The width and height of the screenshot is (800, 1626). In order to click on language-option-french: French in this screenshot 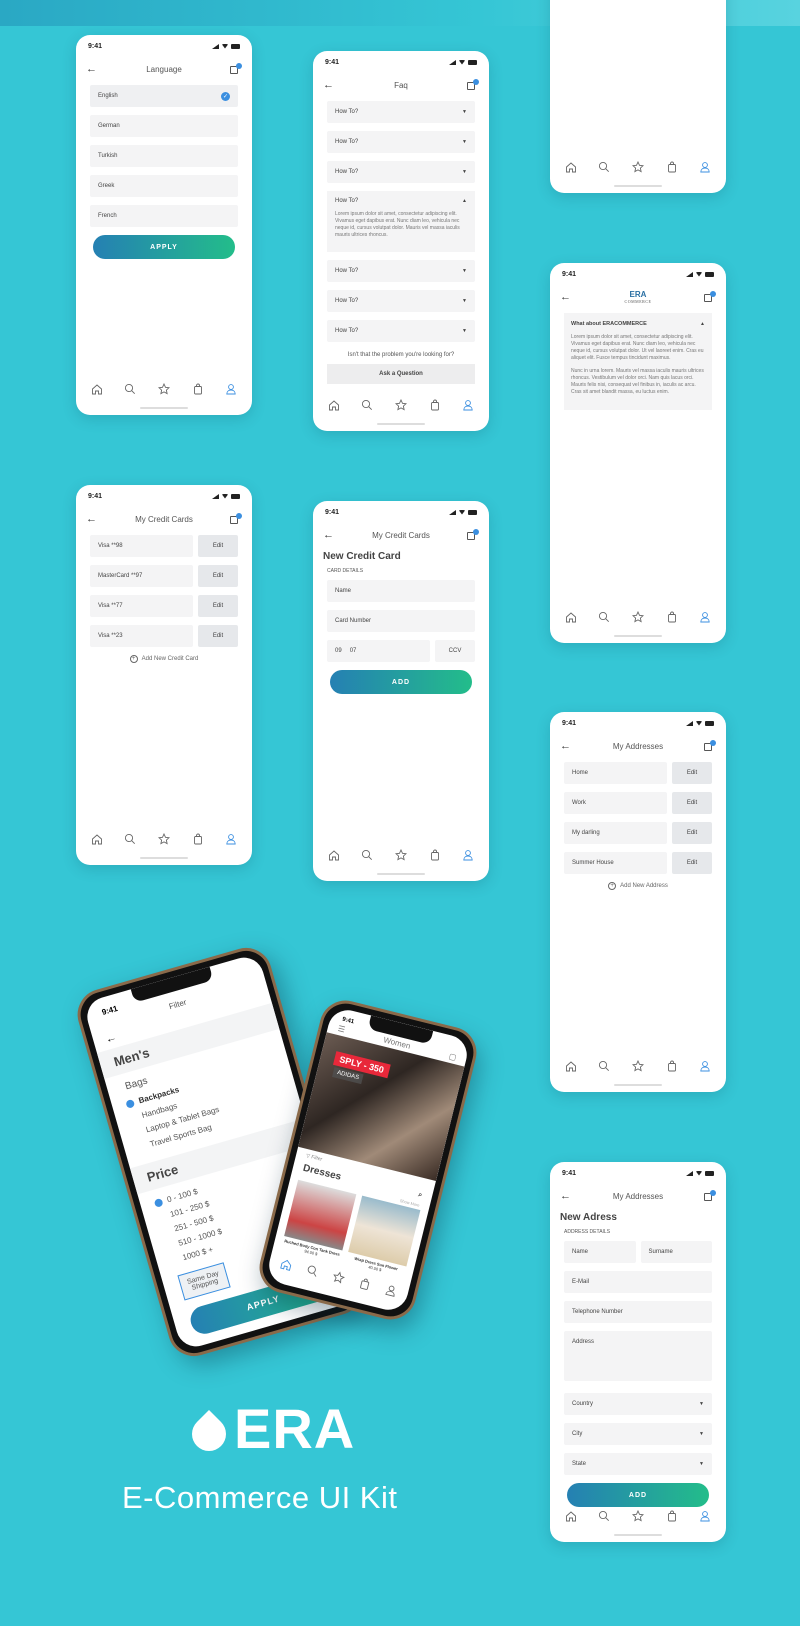, I will do `click(164, 216)`.